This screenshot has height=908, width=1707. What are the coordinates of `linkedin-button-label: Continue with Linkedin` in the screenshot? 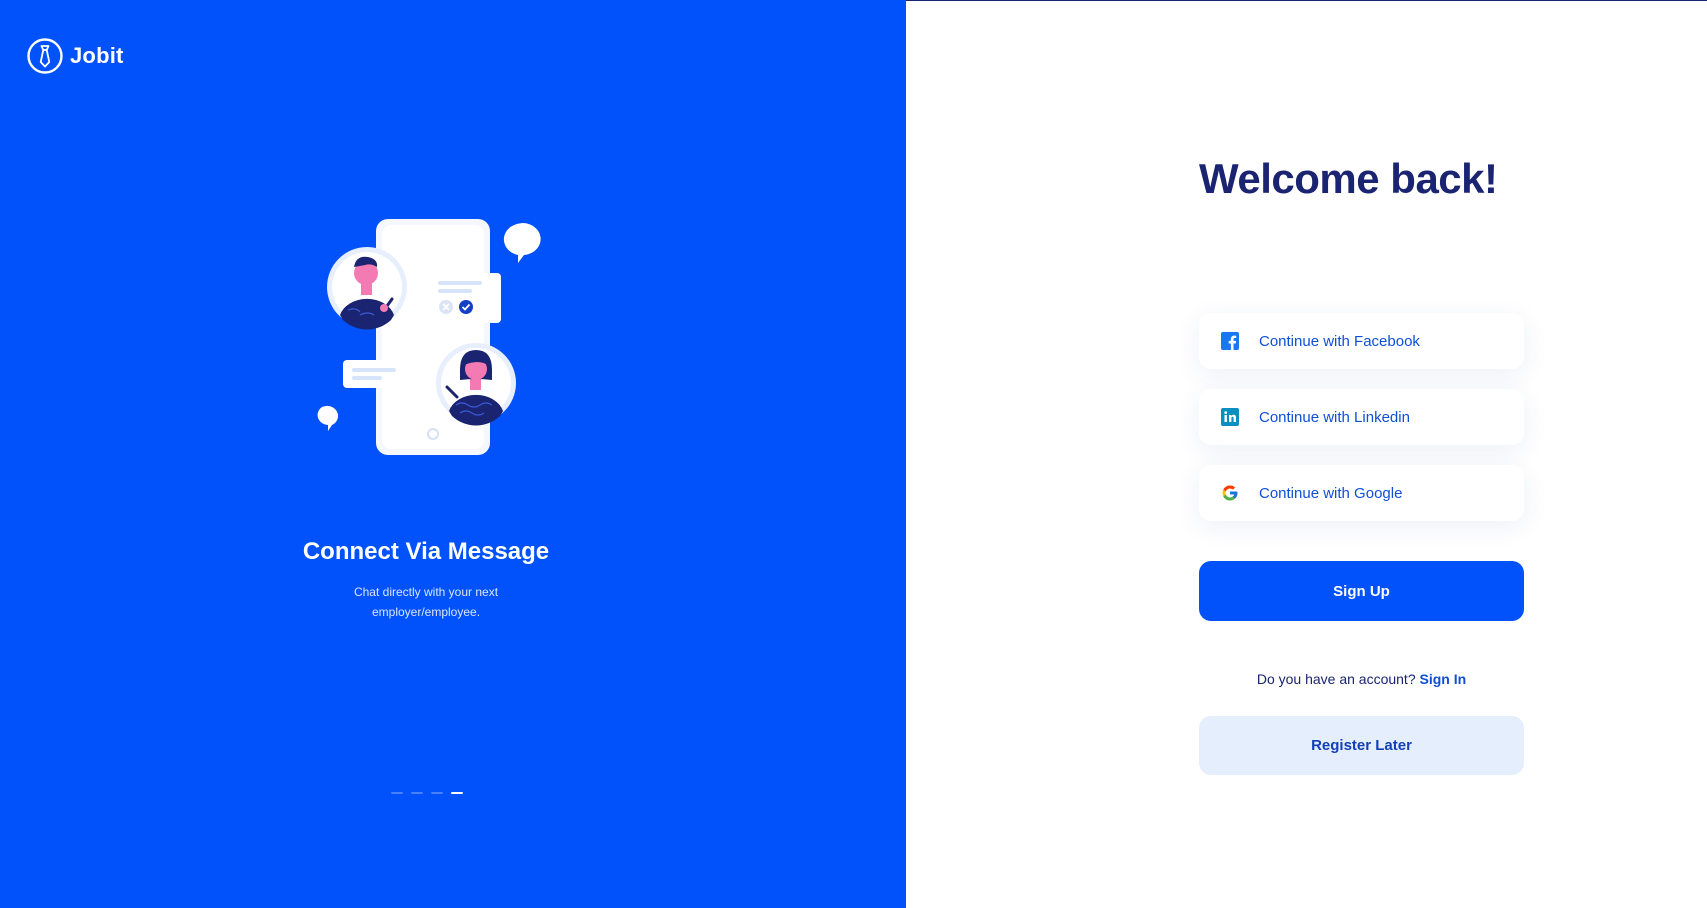 It's located at (1334, 417).